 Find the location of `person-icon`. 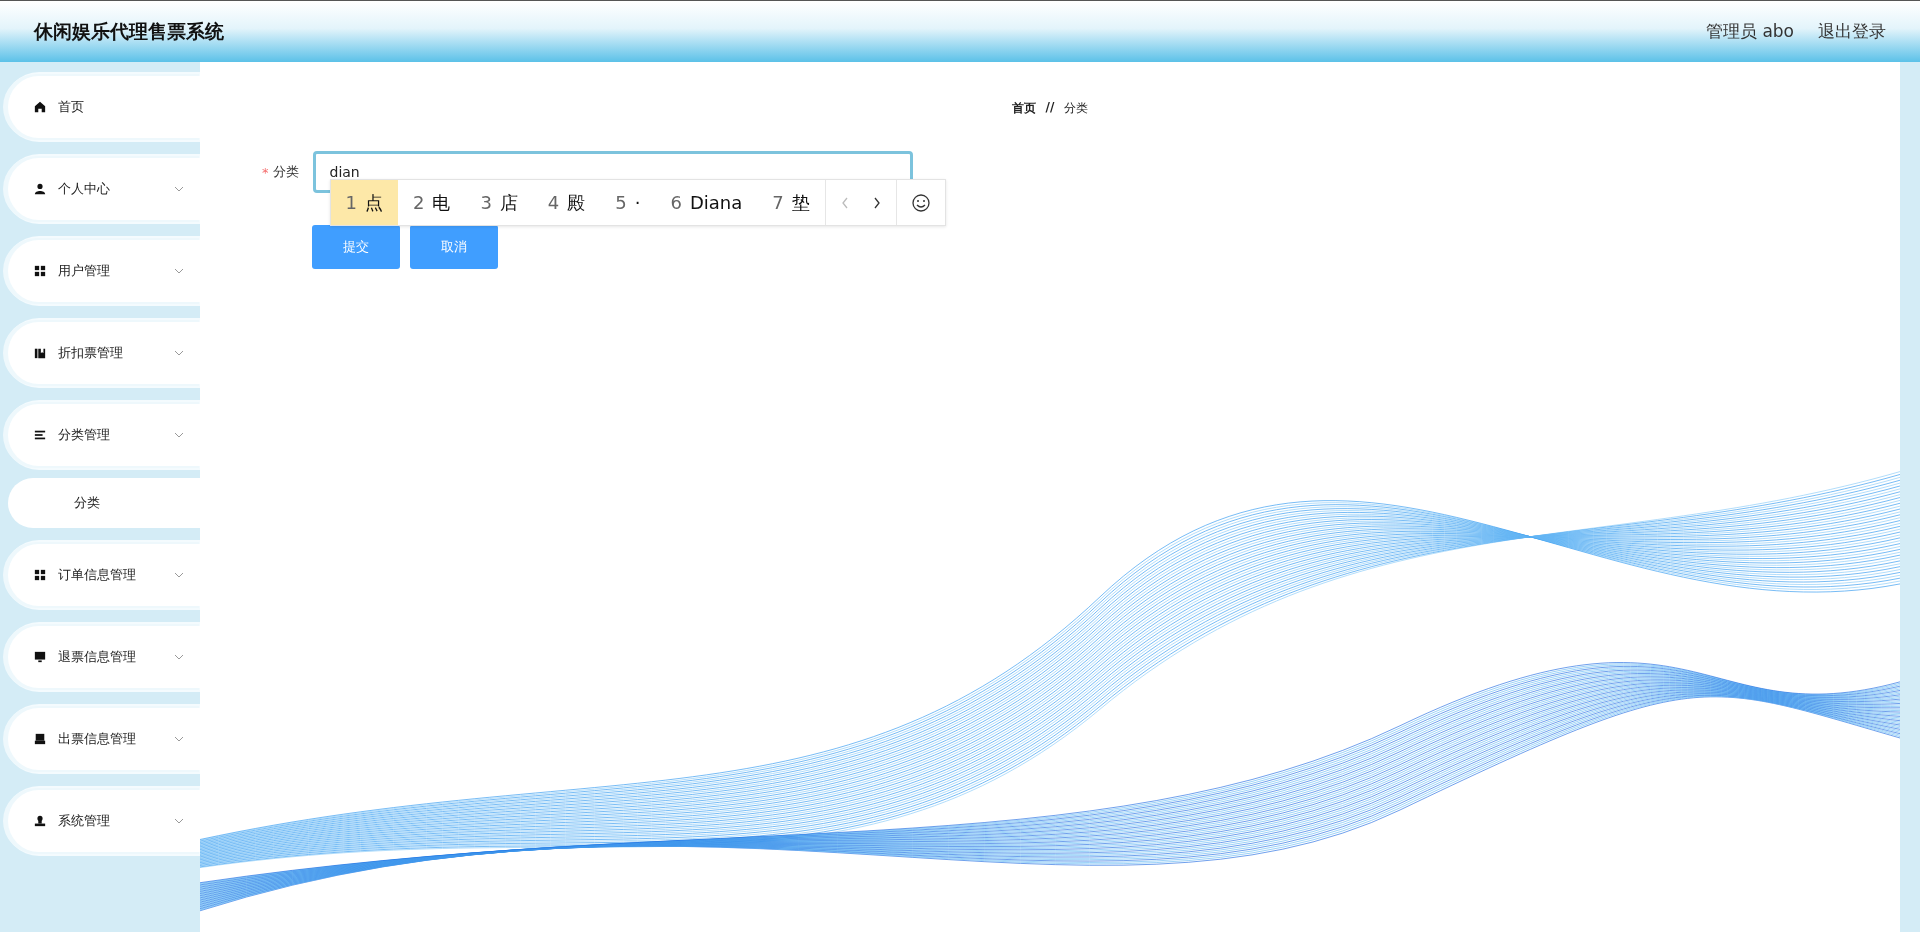

person-icon is located at coordinates (40, 189).